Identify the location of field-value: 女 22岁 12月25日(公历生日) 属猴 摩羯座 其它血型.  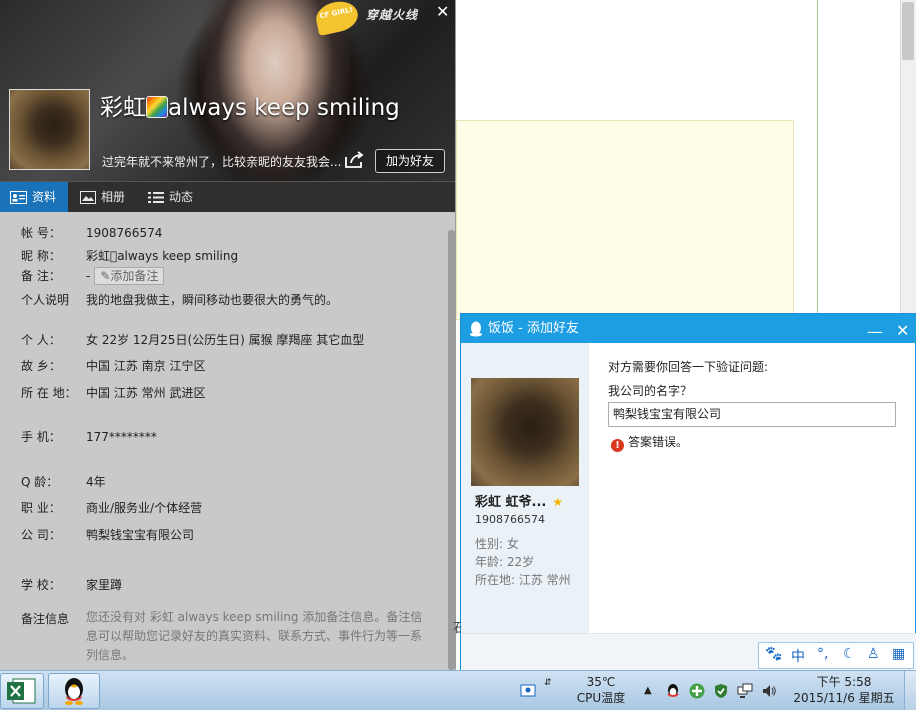
(225, 340).